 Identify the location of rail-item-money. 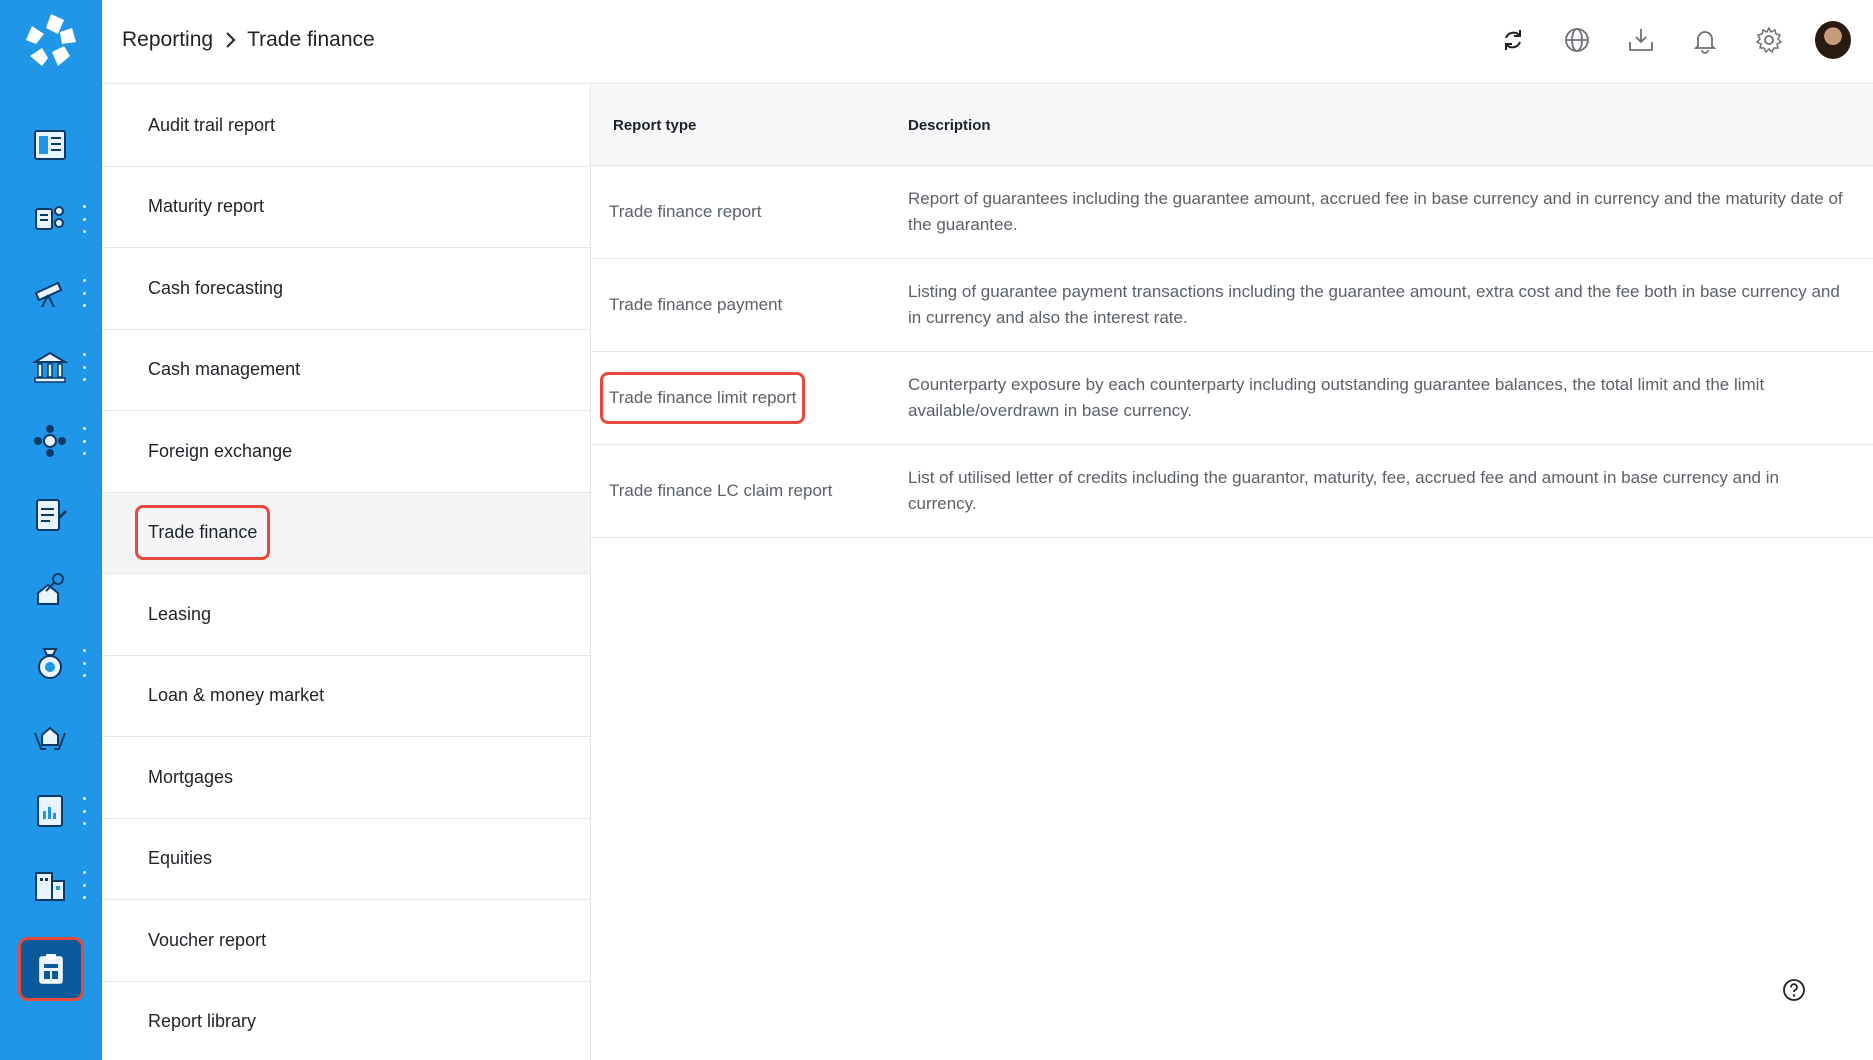
(51, 663).